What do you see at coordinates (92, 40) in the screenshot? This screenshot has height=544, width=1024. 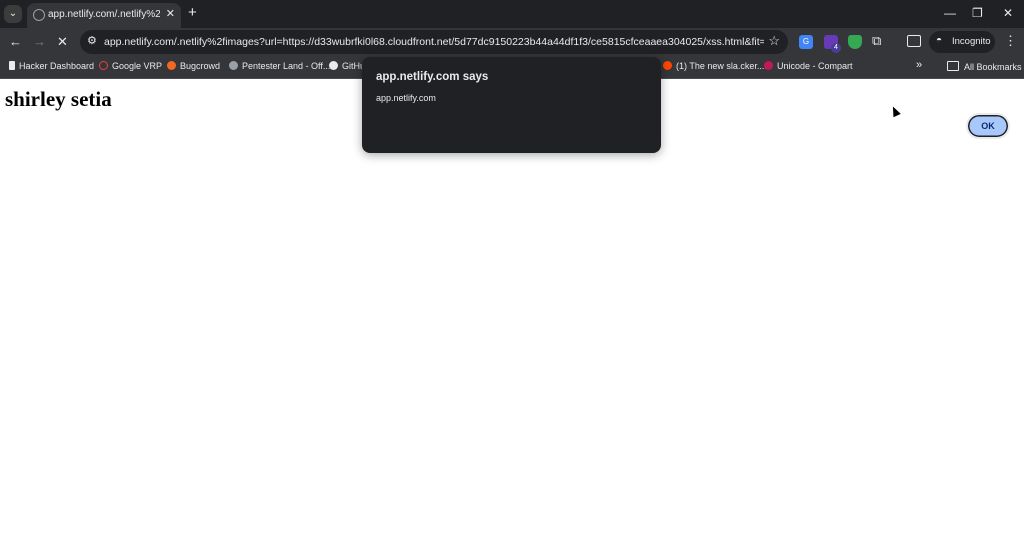 I see `site-info-icon: ⚙` at bounding box center [92, 40].